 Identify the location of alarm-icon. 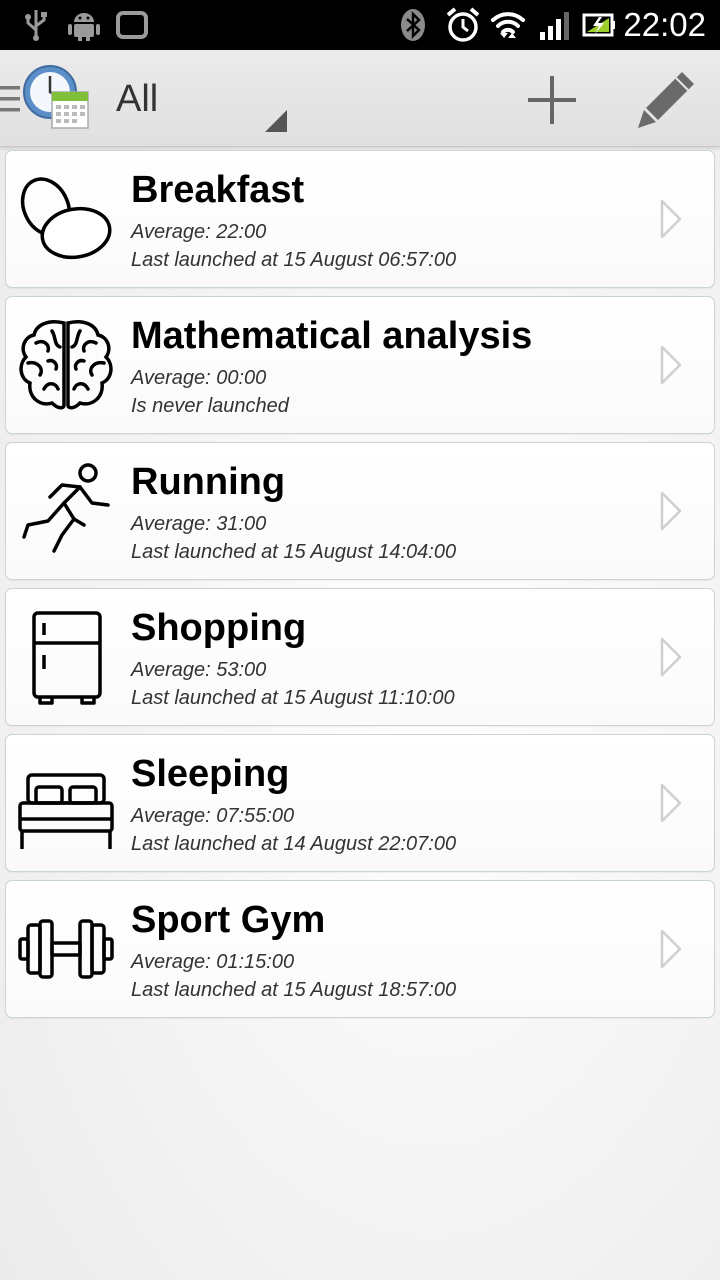
(463, 24).